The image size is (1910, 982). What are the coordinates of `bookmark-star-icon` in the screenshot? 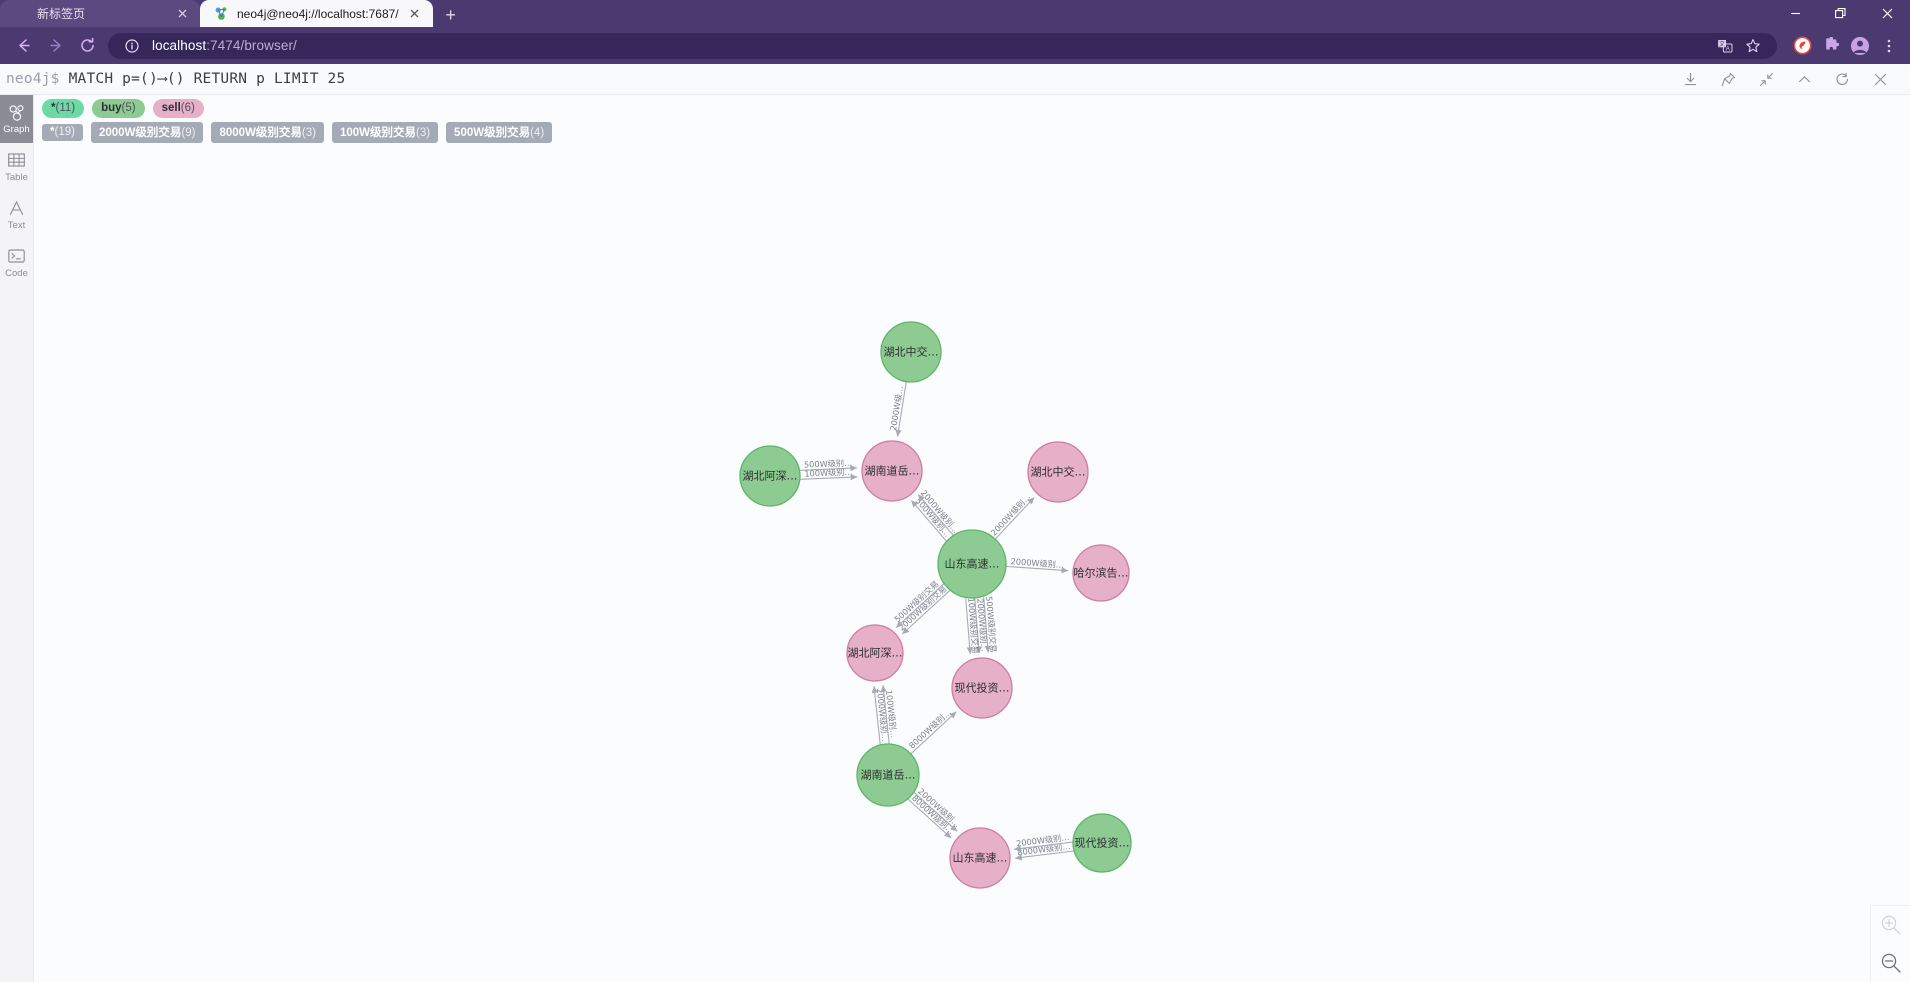 It's located at (1753, 46).